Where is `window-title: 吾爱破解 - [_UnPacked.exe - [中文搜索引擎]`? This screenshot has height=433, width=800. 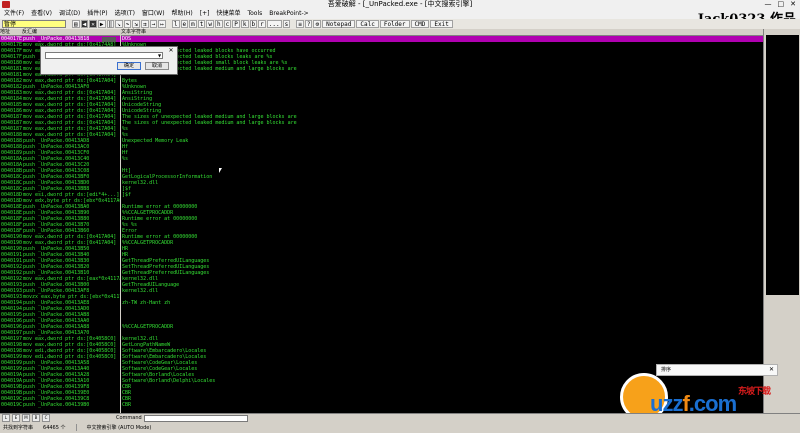 window-title: 吾爱破解 - [_UnPacked.exe - [中文搜索引擎] is located at coordinates (400, 4).